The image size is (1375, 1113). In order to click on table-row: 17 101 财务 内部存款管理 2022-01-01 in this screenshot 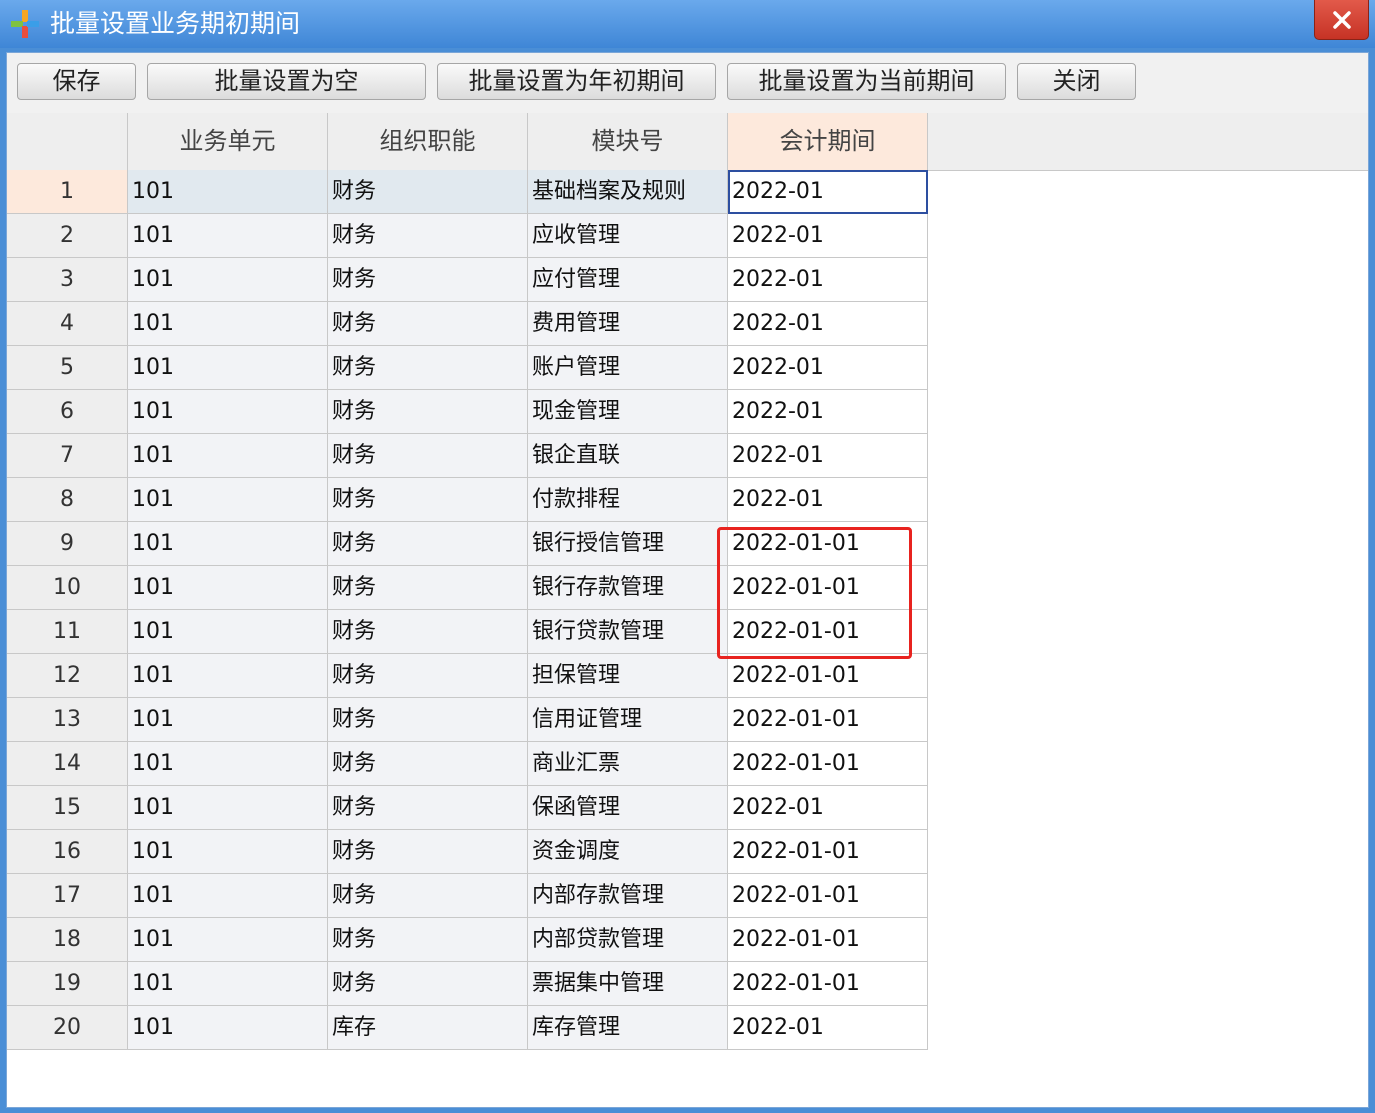, I will do `click(467, 896)`.